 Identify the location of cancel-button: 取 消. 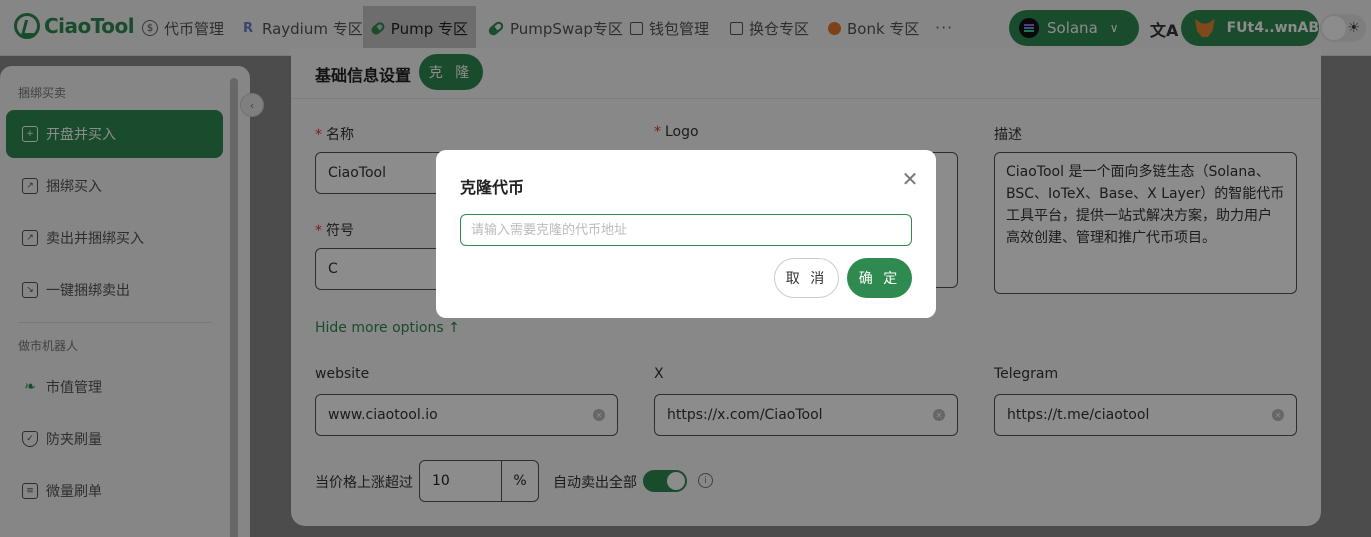
(806, 278).